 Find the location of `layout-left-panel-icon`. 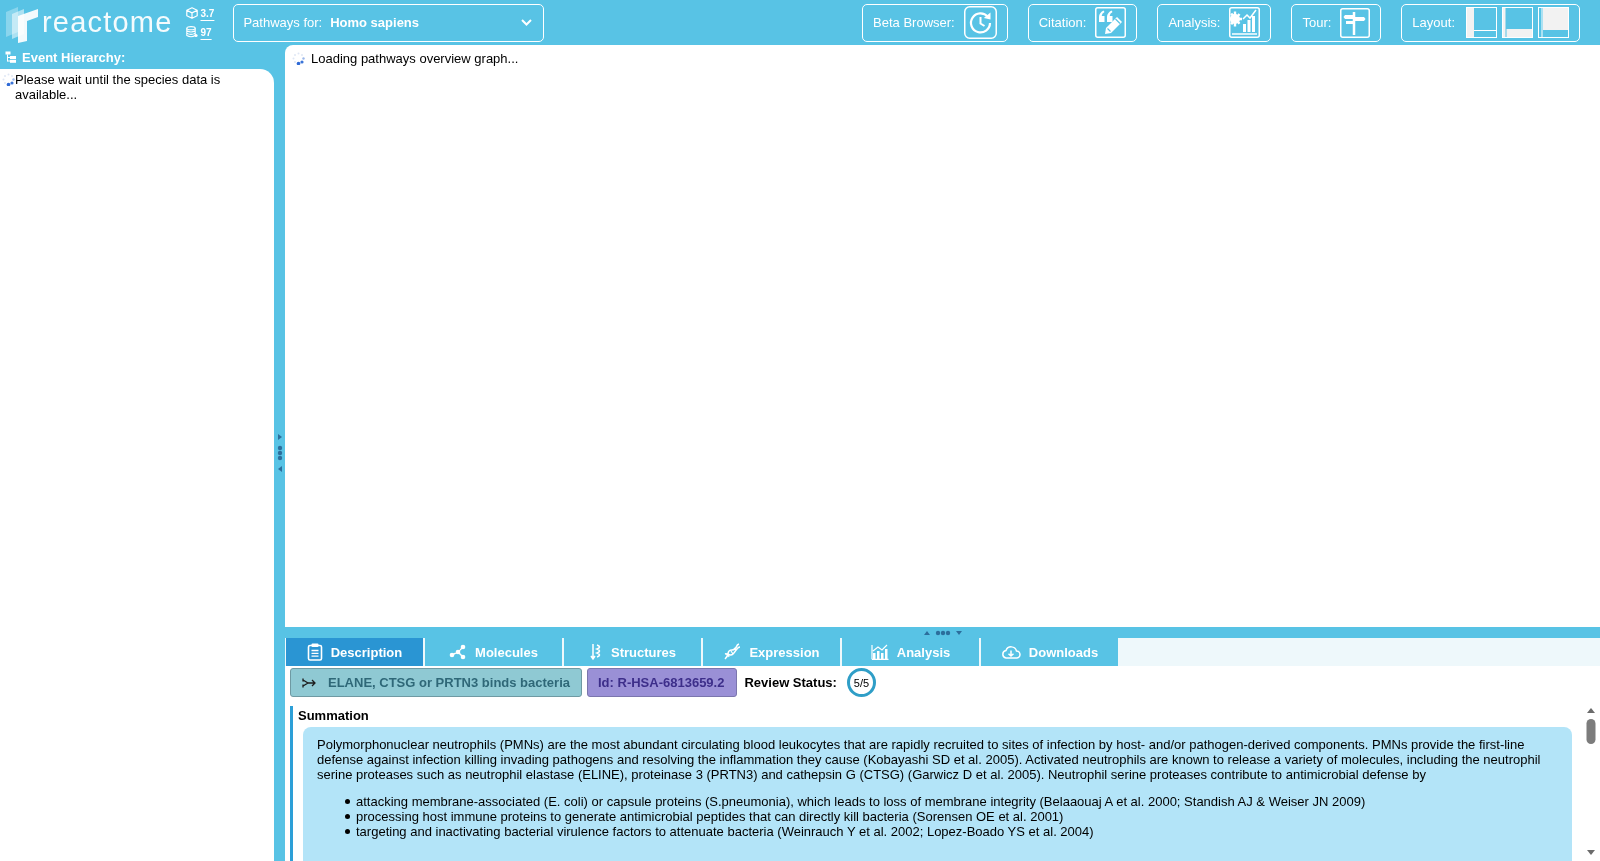

layout-left-panel-icon is located at coordinates (1481, 22).